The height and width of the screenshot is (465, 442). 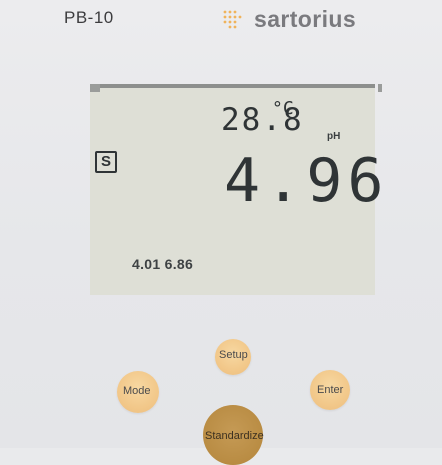 What do you see at coordinates (233, 355) in the screenshot?
I see `setup-label: Setup` at bounding box center [233, 355].